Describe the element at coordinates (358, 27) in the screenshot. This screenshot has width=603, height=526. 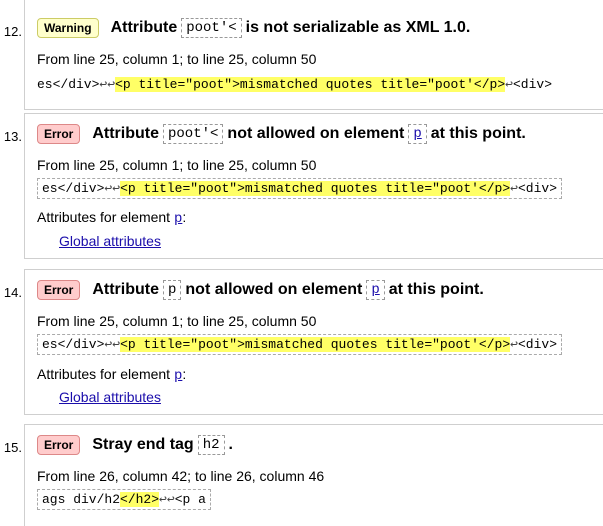
I see `heading-text: is not serializable as XML 1.0.` at that location.